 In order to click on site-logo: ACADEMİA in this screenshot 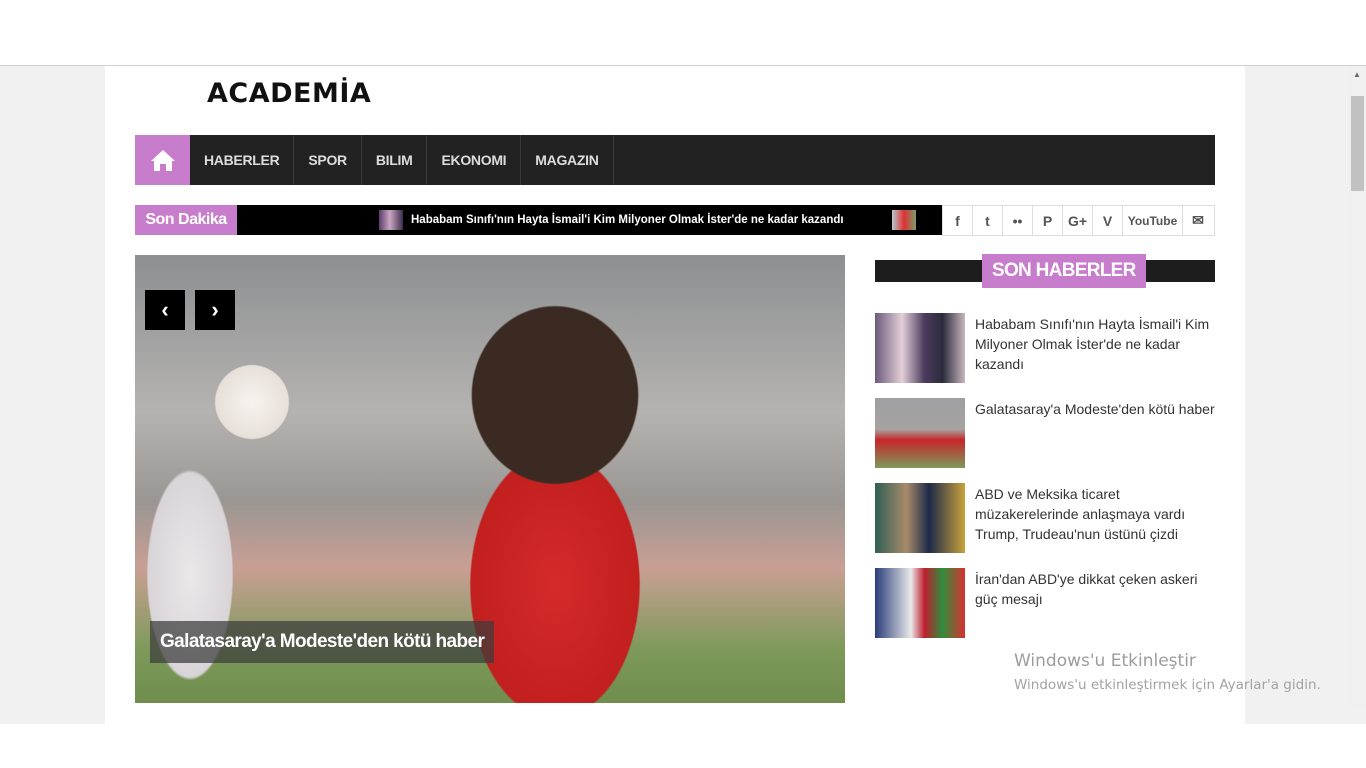, I will do `click(289, 93)`.